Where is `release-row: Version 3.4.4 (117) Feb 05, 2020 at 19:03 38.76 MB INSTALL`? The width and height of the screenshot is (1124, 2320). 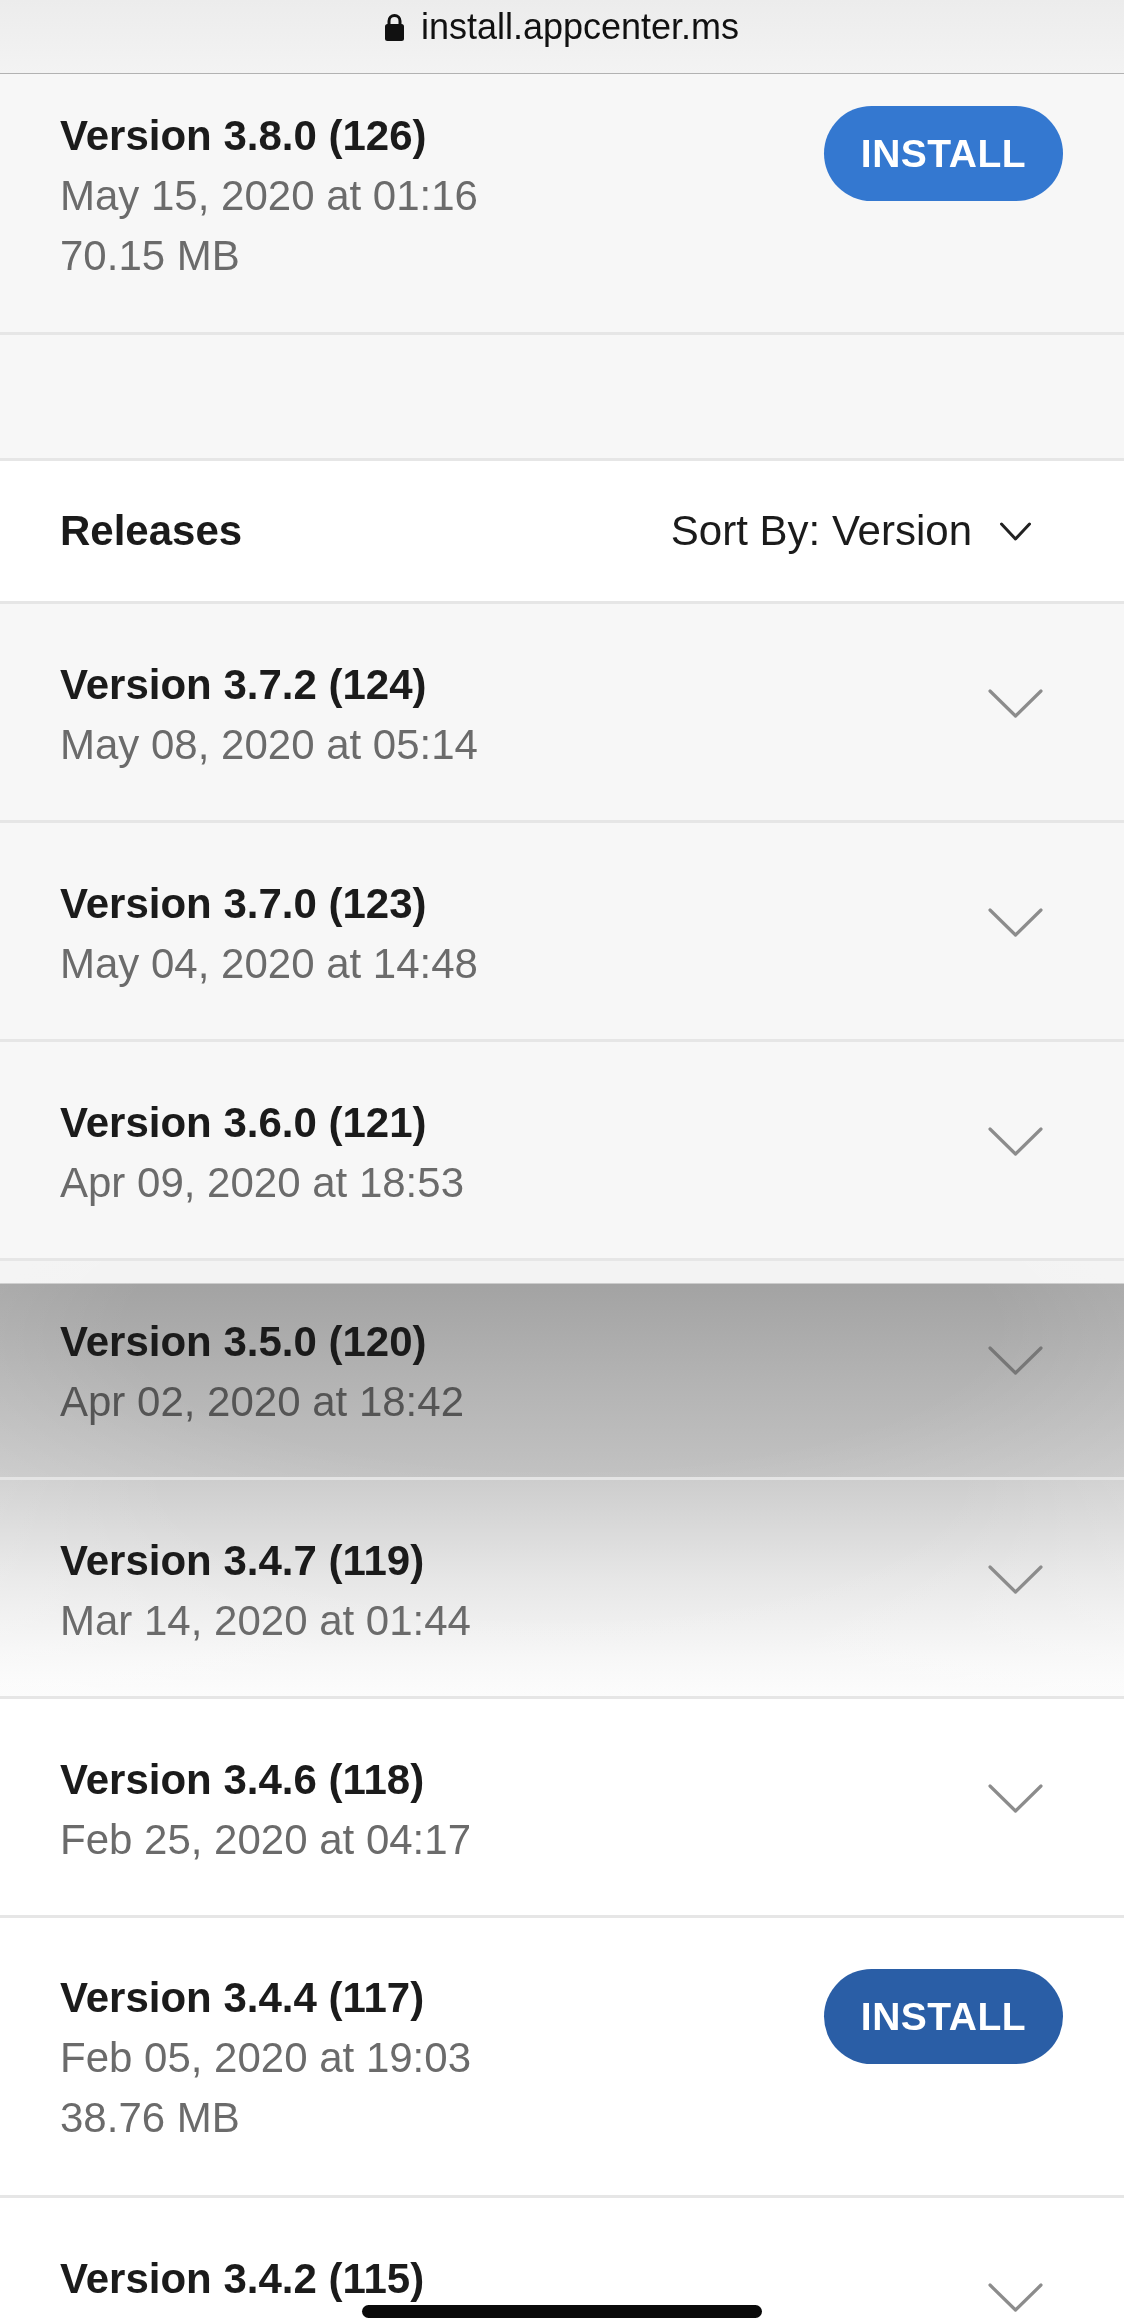 release-row: Version 3.4.4 (117) Feb 05, 2020 at 19:03 38.76 MB INSTALL is located at coordinates (562, 2058).